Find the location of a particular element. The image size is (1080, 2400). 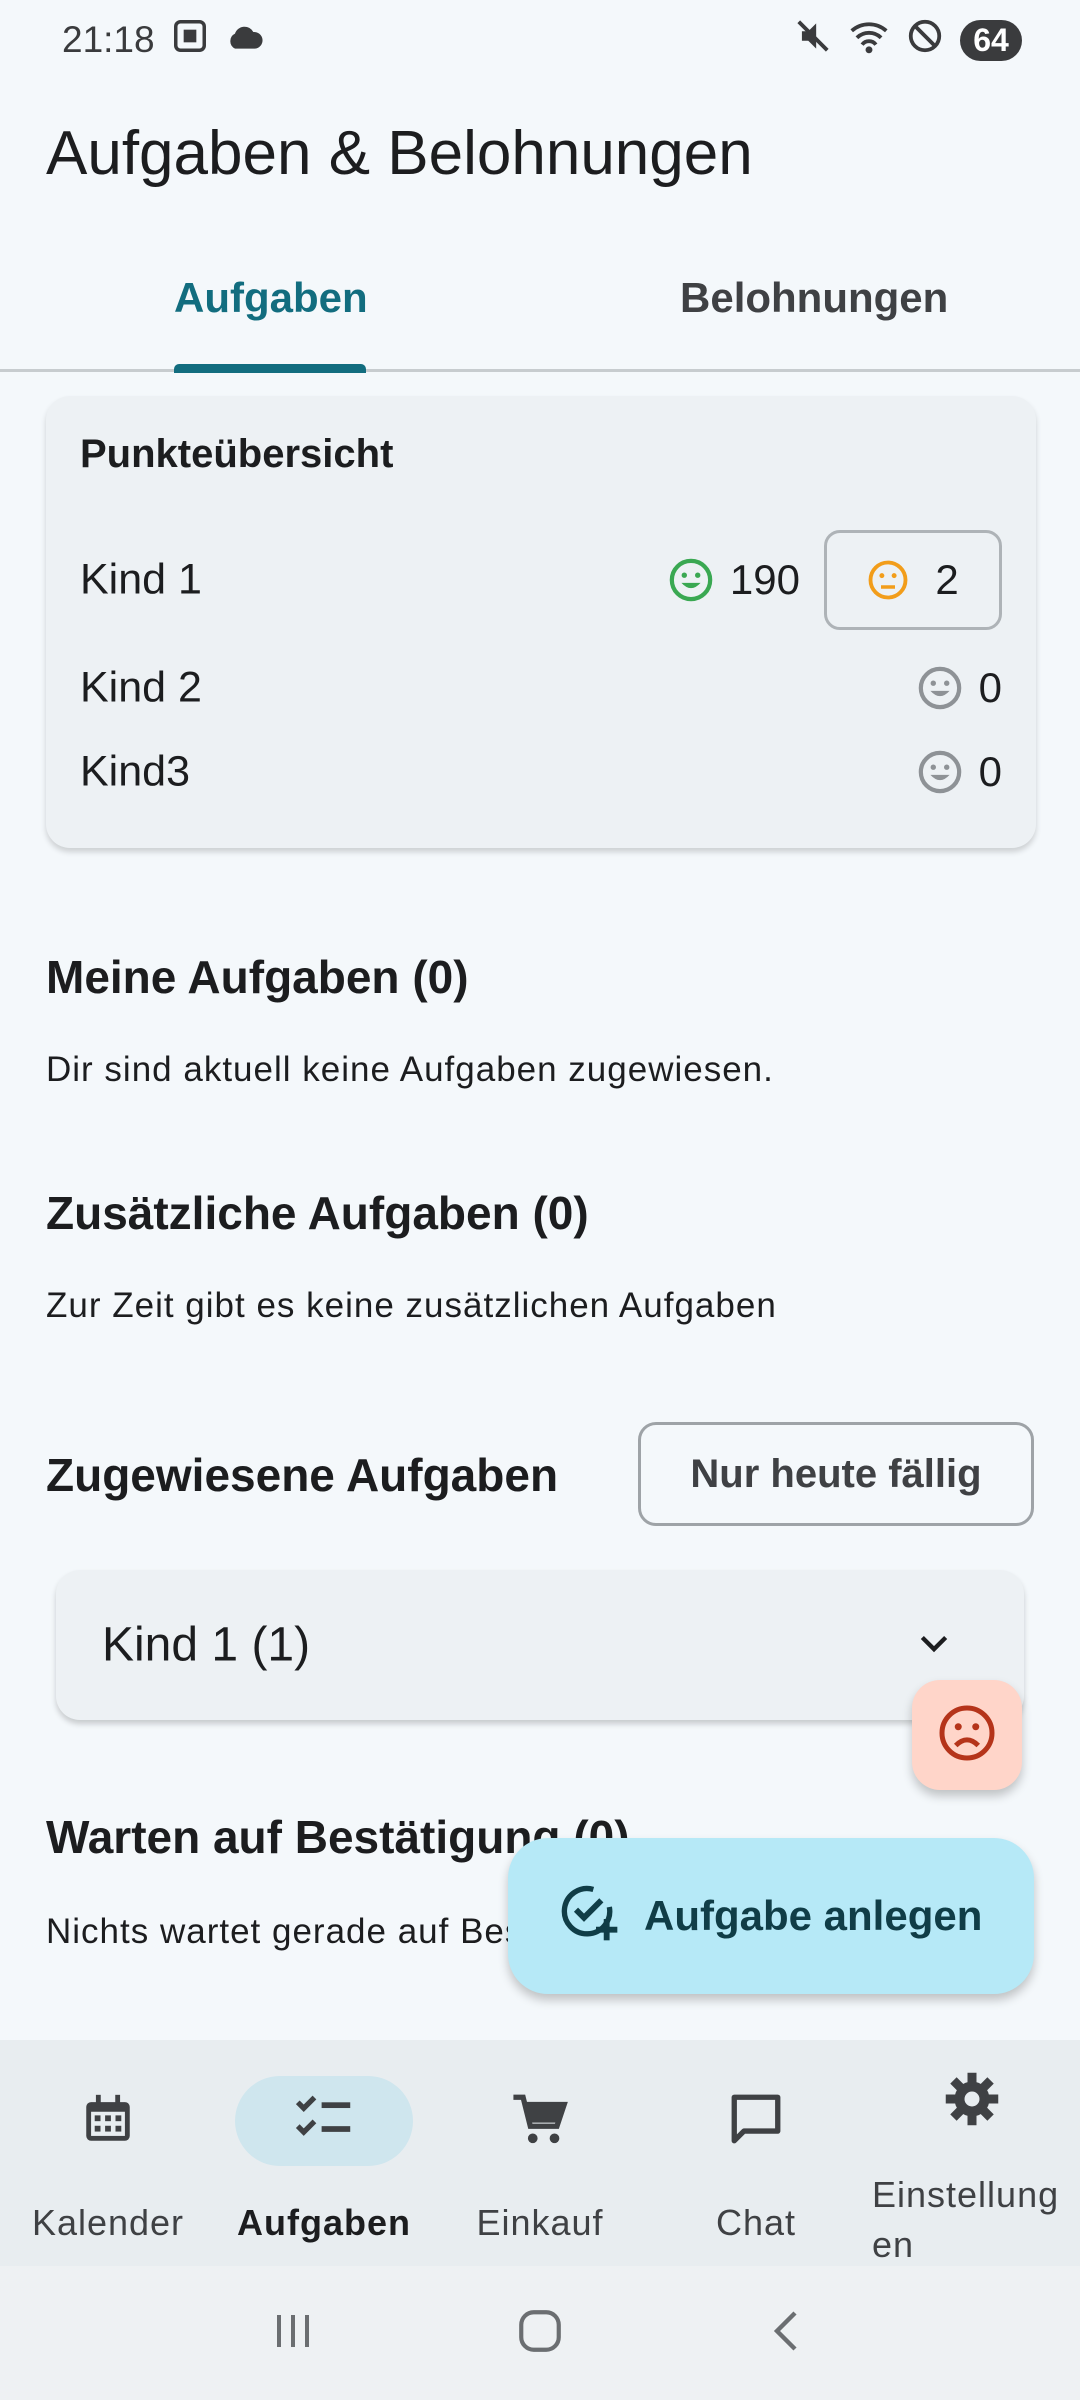

sad-smiley-icon is located at coordinates (967, 1735).